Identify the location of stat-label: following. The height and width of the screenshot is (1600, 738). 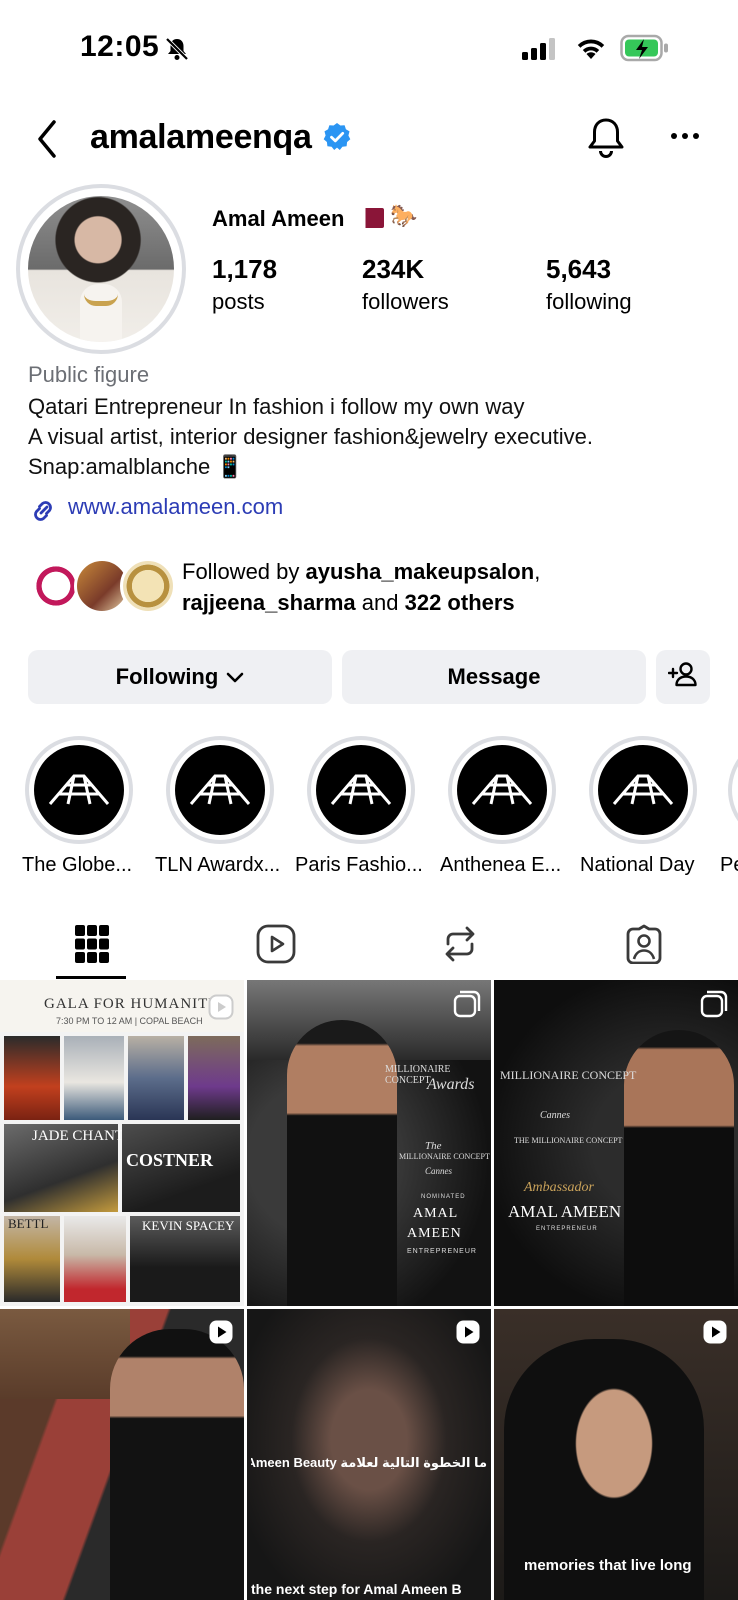
(589, 301).